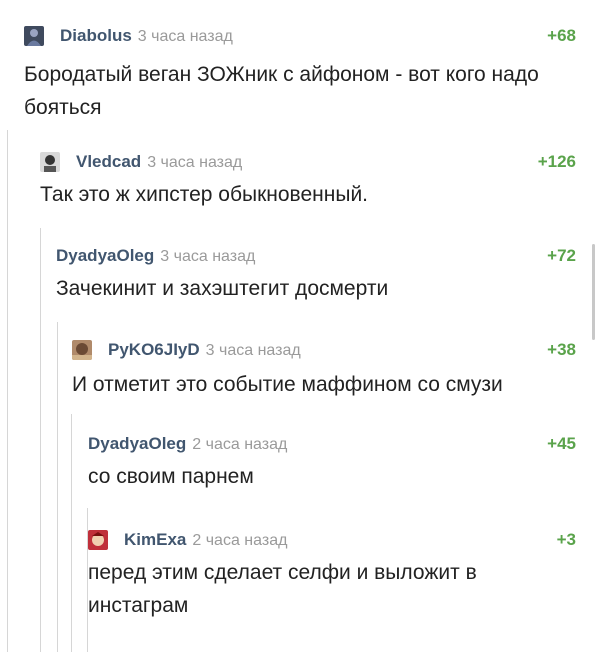  Describe the element at coordinates (332, 444) in the screenshot. I see `comment-header: DyadyaOleg 2 часа назад +45` at that location.